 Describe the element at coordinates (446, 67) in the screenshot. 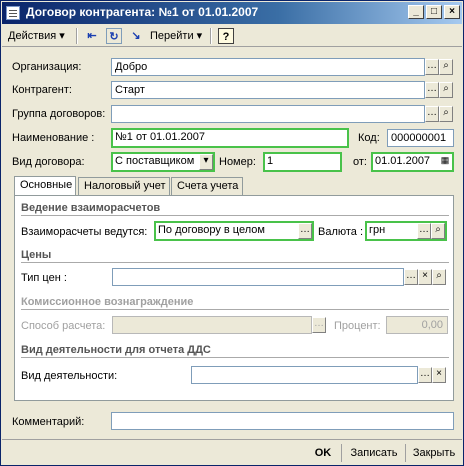

I see `organization-search-icon: ⌕` at that location.